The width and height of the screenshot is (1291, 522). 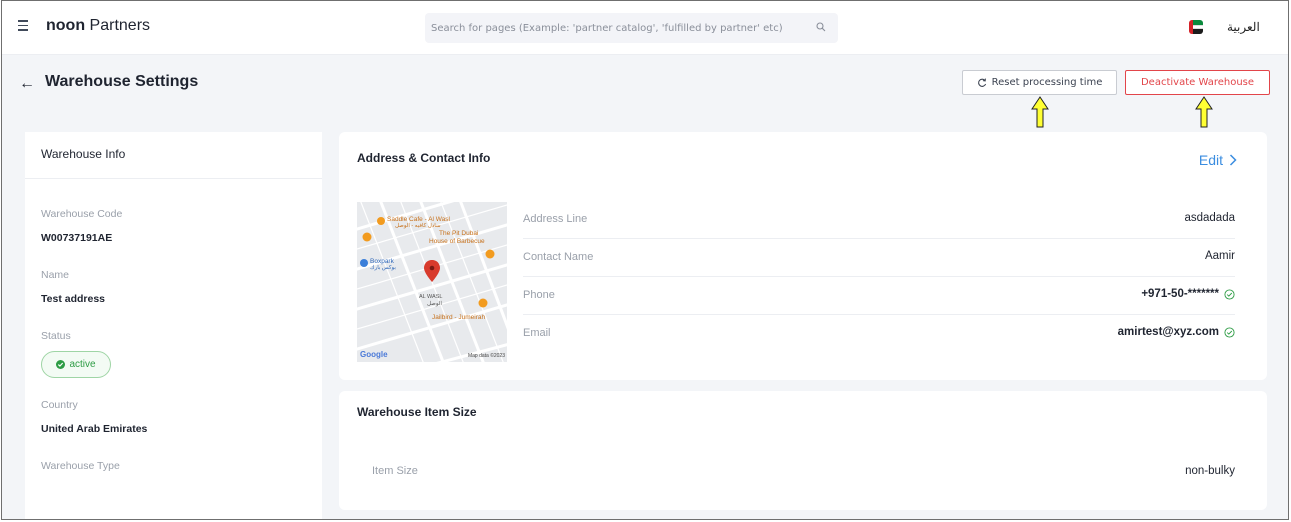 What do you see at coordinates (558, 257) in the screenshot?
I see `contact-name-label: Contact Name` at bounding box center [558, 257].